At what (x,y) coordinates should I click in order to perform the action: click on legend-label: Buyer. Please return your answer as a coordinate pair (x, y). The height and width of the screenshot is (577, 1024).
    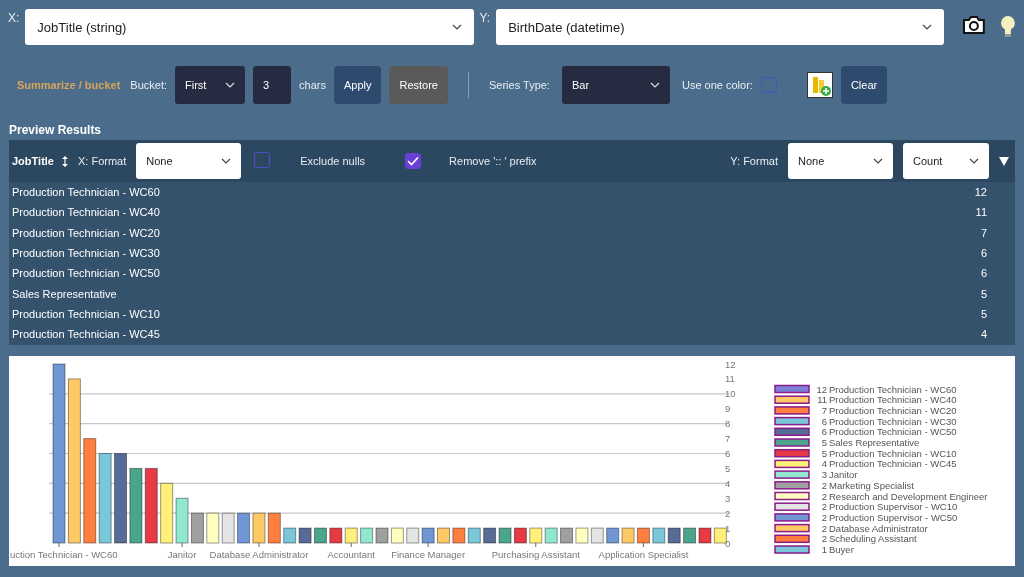
    Looking at the image, I should click on (841, 549).